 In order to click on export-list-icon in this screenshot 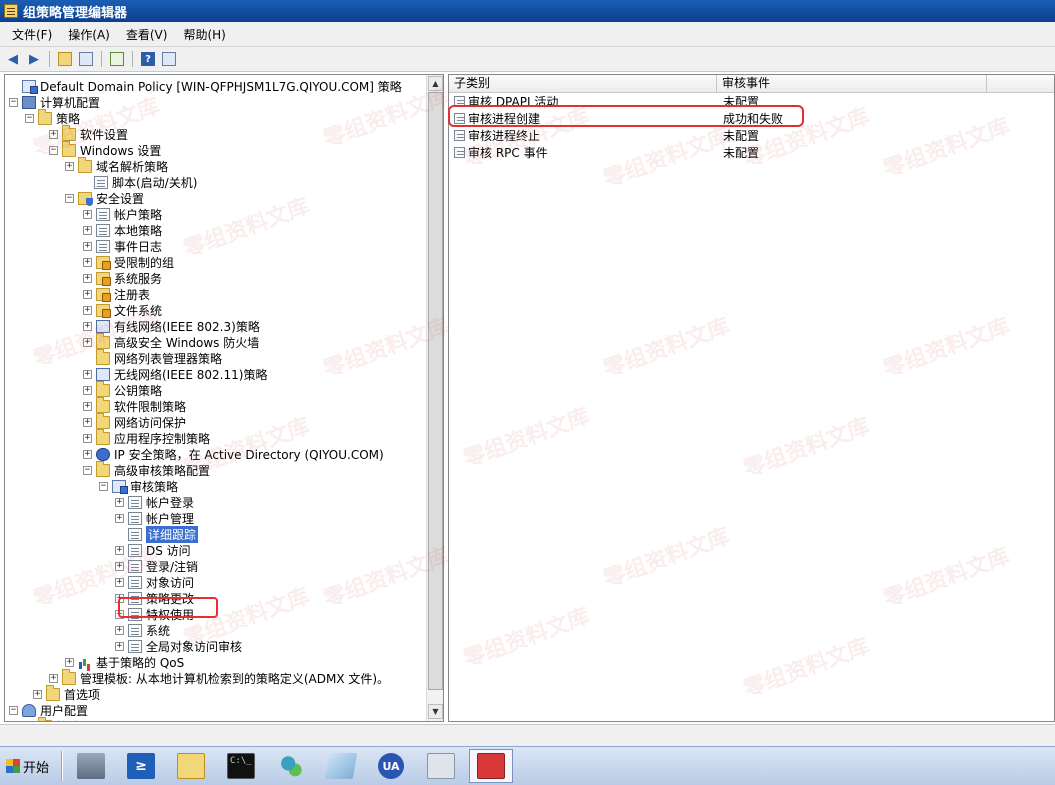, I will do `click(117, 59)`.